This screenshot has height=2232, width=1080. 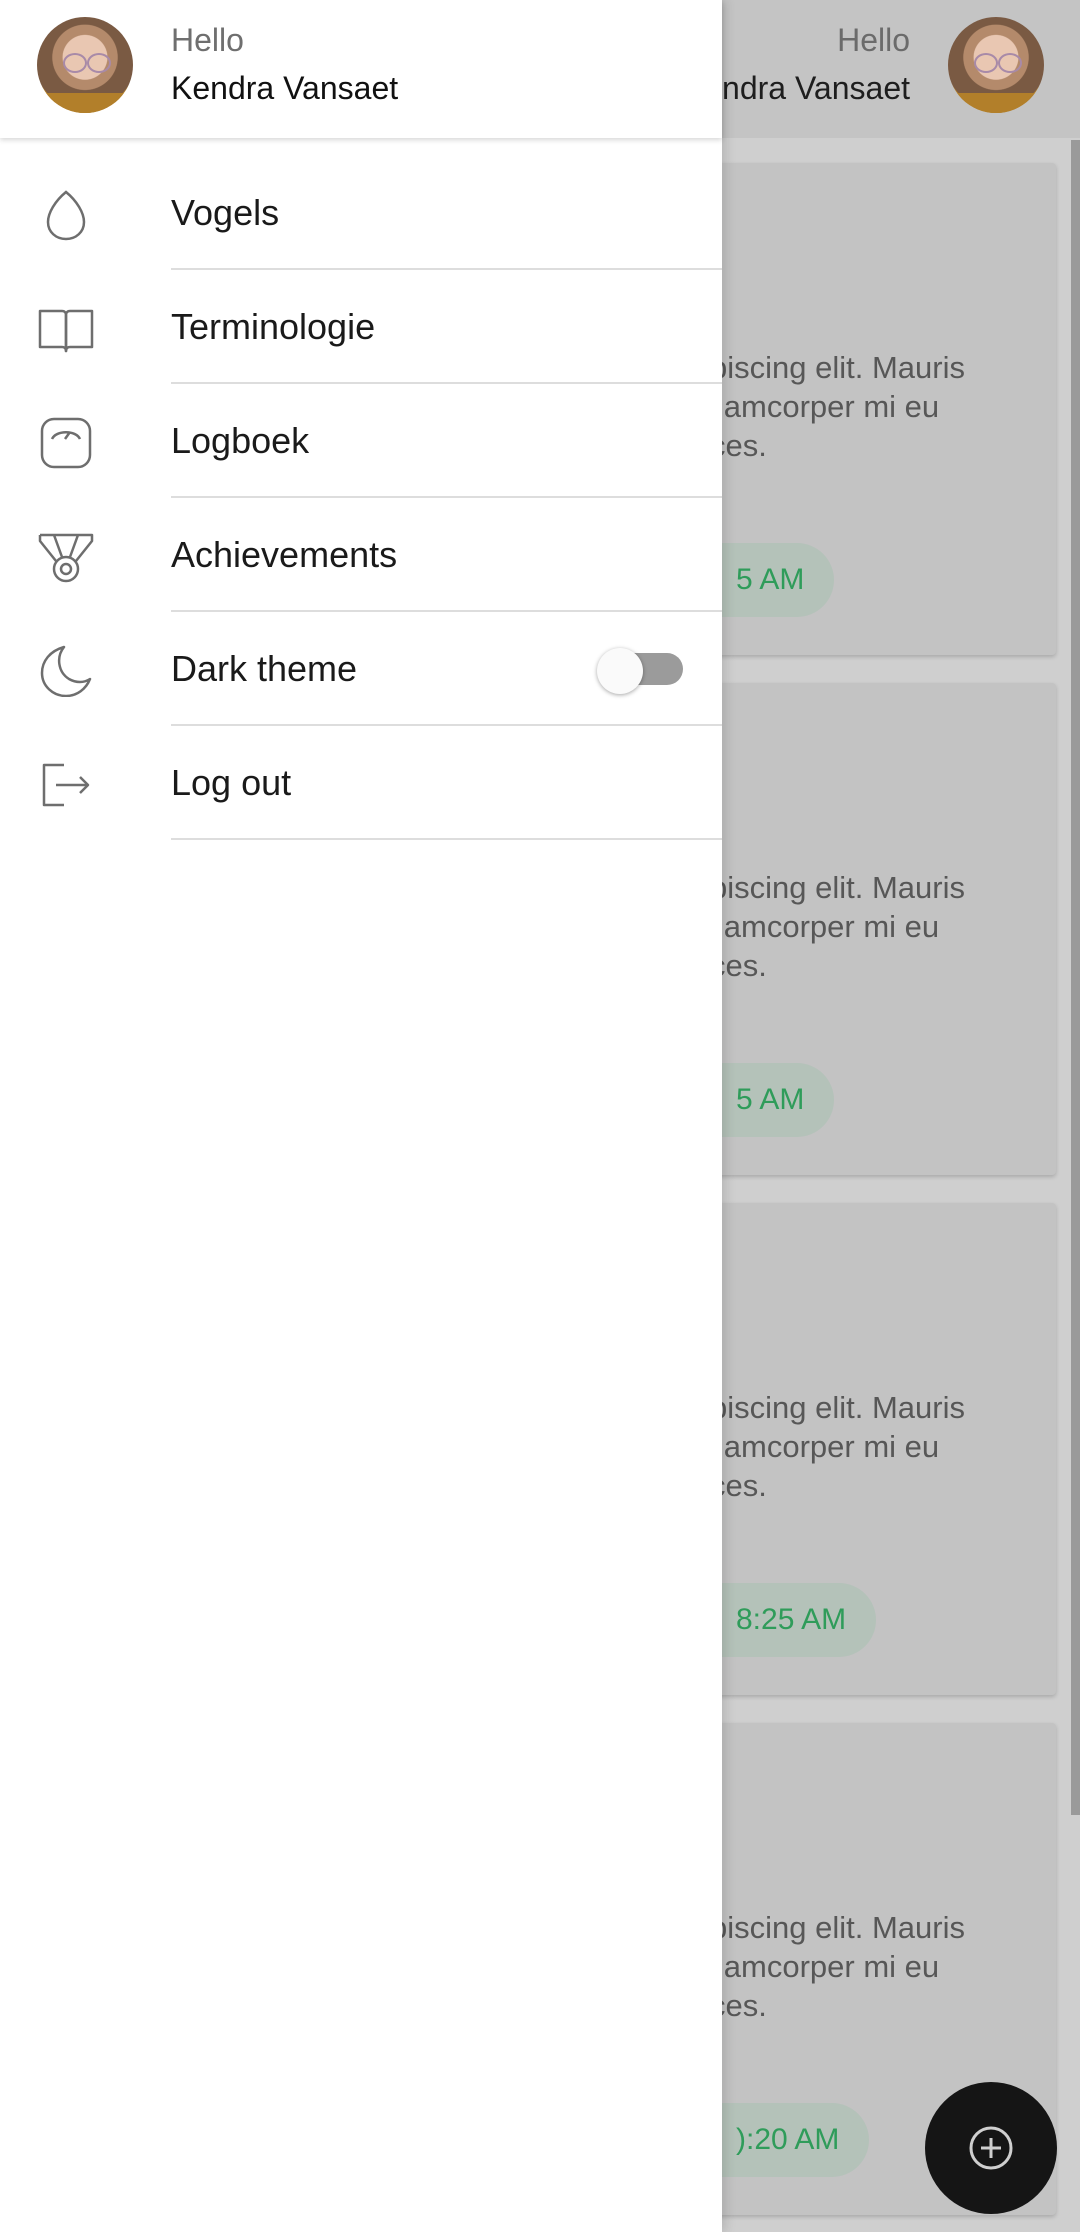 I want to click on menu-item-vogels: Vogels, so click(x=361, y=213).